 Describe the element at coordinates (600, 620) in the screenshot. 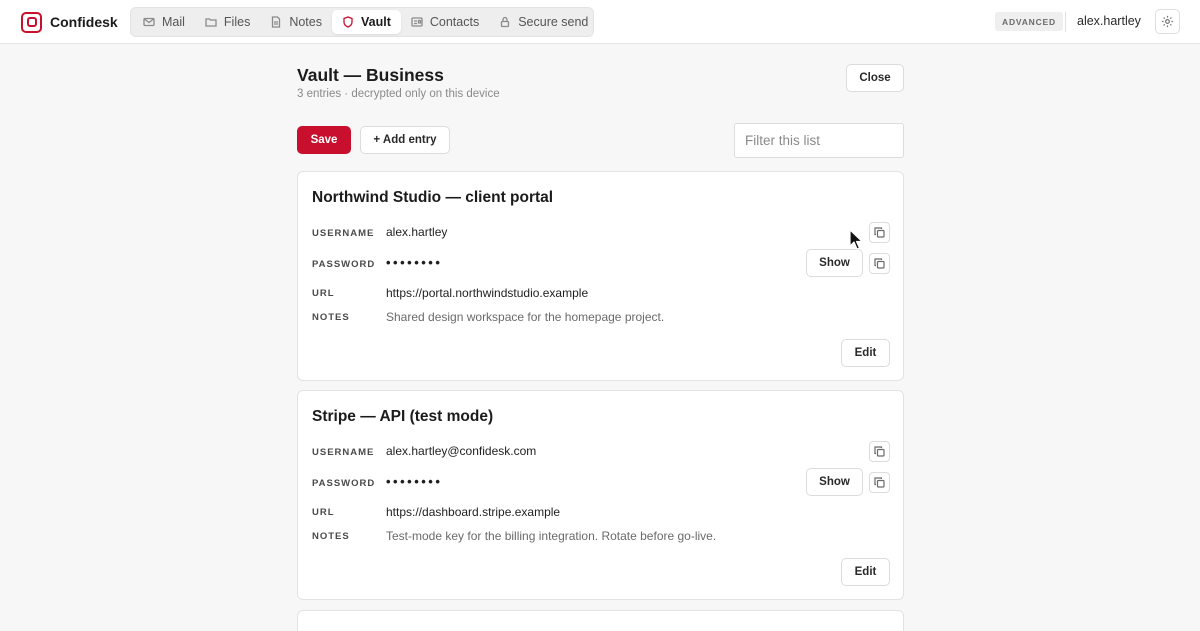

I see `vault-entry-card` at that location.